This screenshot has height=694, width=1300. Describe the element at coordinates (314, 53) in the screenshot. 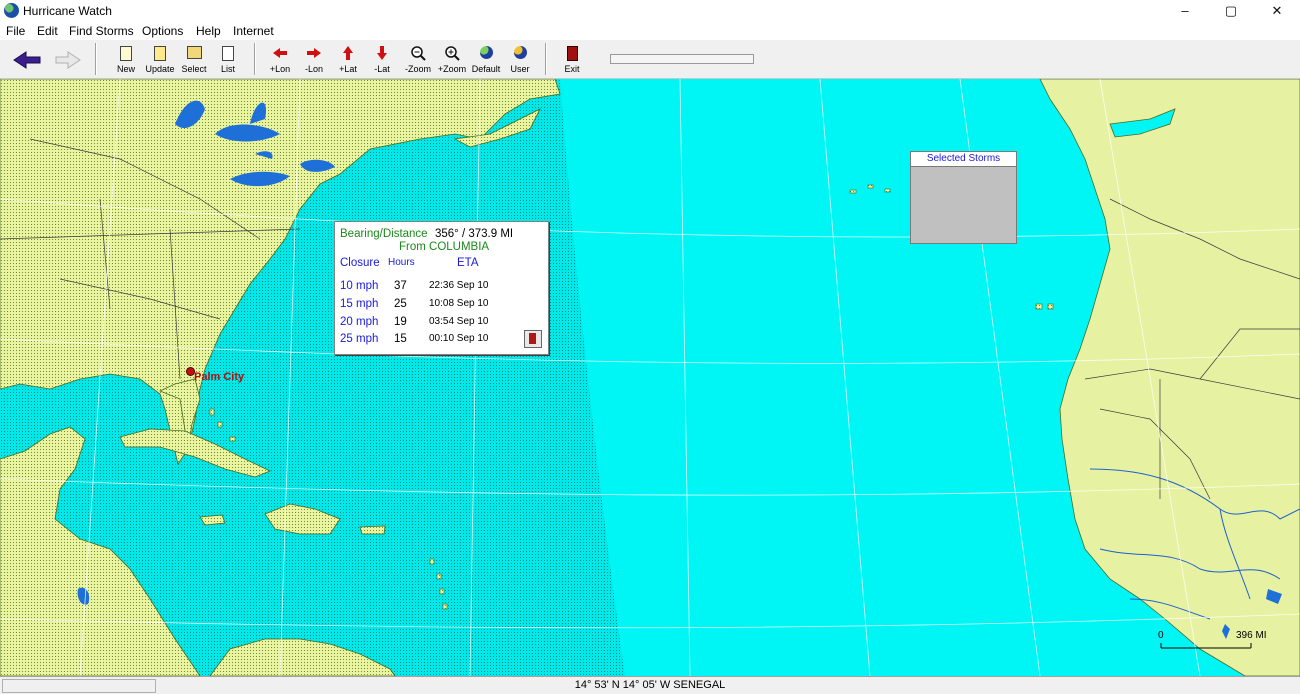

I see `arrow-right-icon` at that location.